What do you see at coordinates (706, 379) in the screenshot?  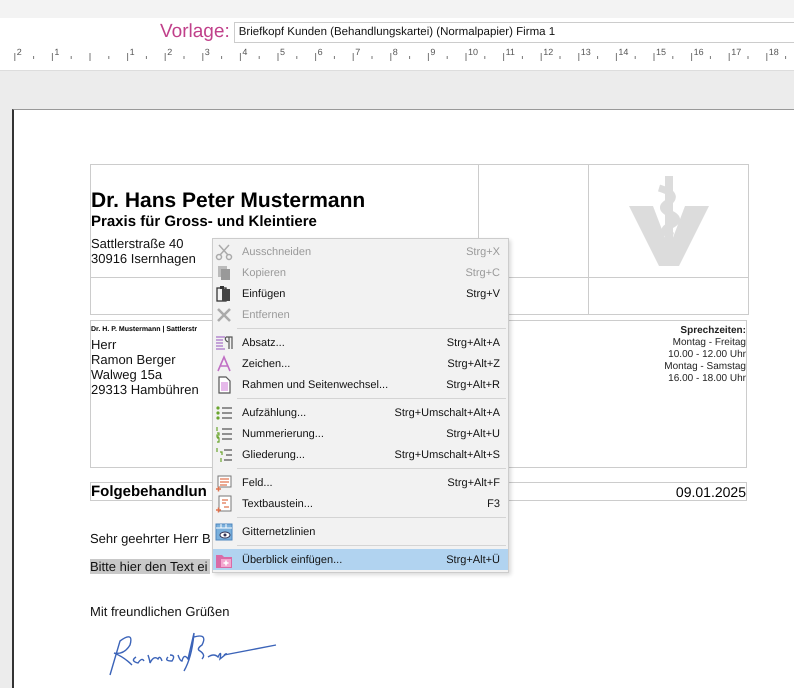 I see `office-hours-line: 16.00 - 18.00 Uhr` at bounding box center [706, 379].